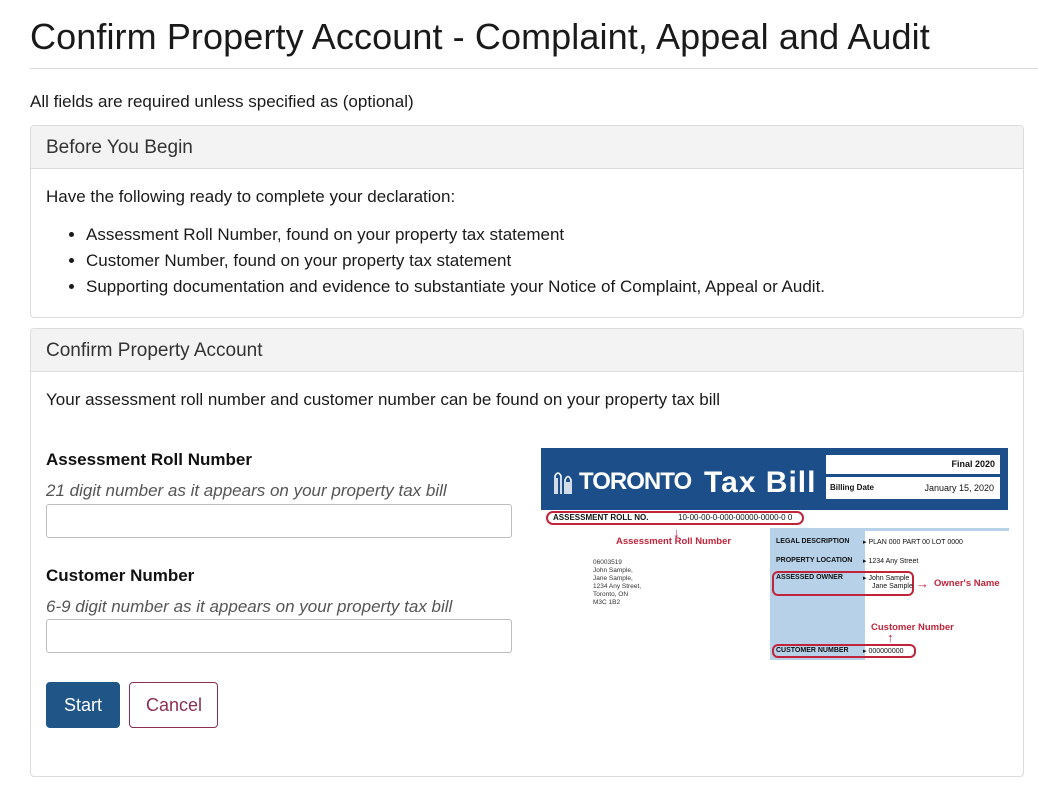  What do you see at coordinates (617, 586) in the screenshot?
I see `address-line: 1234 Any Street,` at bounding box center [617, 586].